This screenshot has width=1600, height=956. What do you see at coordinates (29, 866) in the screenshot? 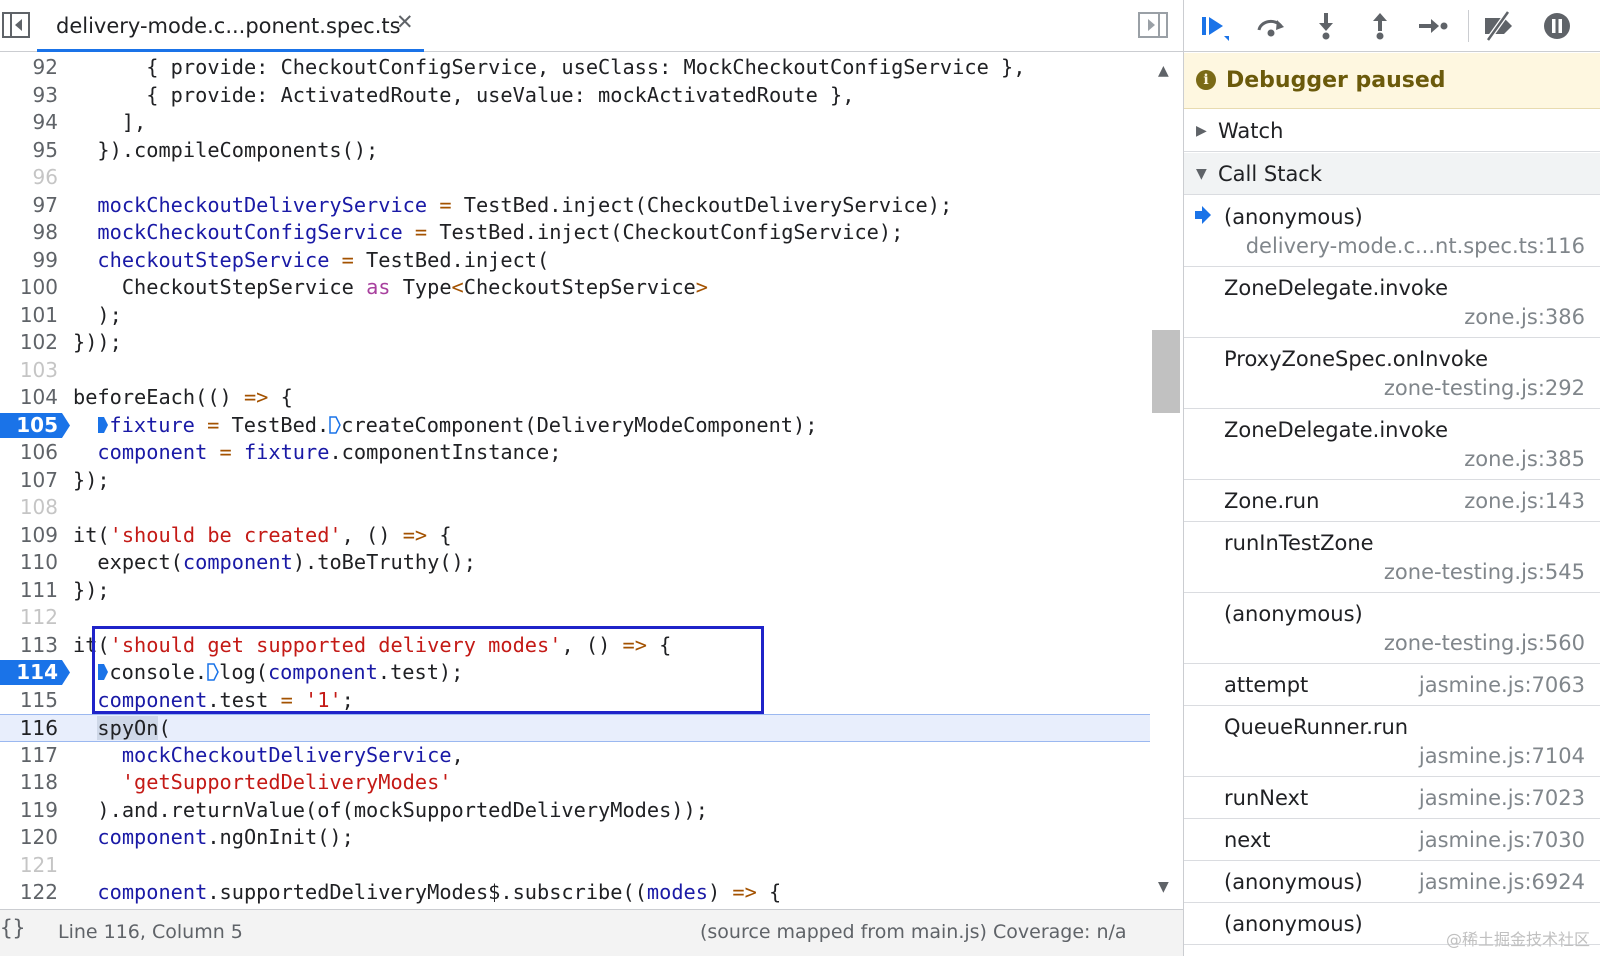
I see `line-number: 121` at bounding box center [29, 866].